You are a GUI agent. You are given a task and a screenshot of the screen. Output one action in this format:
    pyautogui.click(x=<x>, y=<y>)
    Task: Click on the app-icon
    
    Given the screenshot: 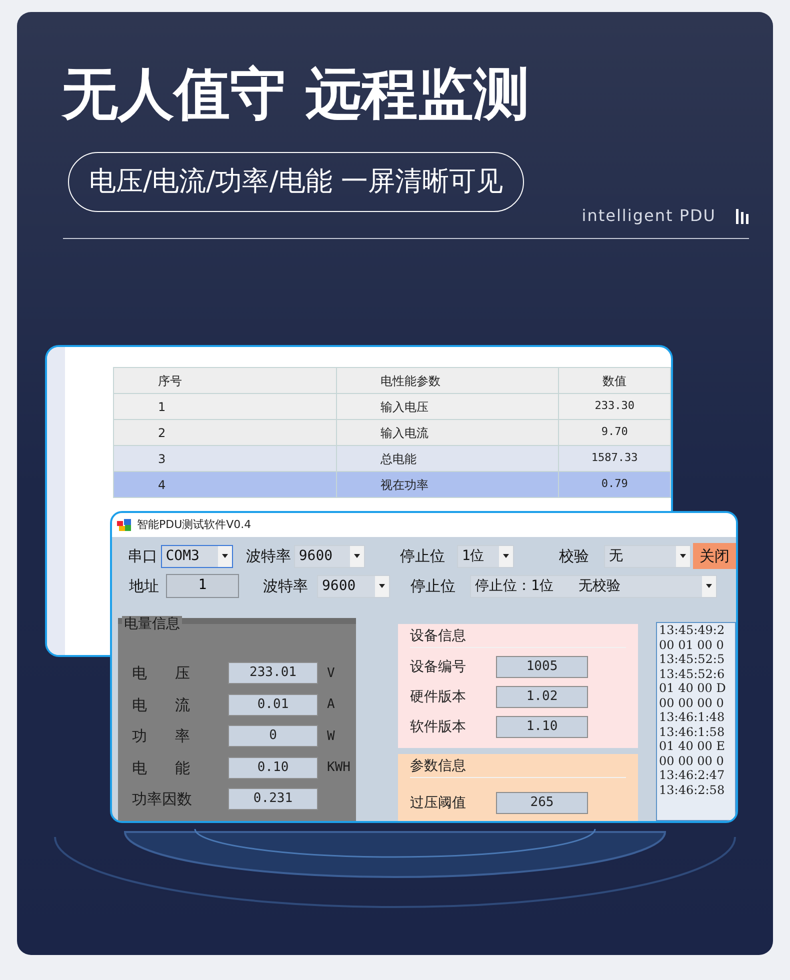 What is the action you would take?
    pyautogui.click(x=124, y=525)
    